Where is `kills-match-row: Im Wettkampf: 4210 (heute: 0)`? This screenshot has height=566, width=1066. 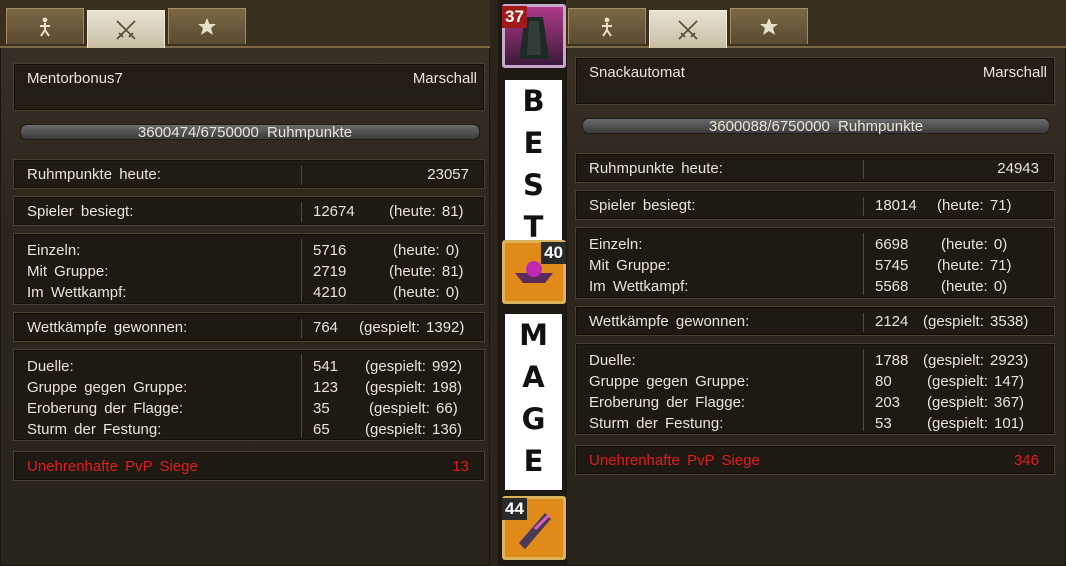
kills-match-row: Im Wettkampf: 4210 (heute: 0) is located at coordinates (250, 292).